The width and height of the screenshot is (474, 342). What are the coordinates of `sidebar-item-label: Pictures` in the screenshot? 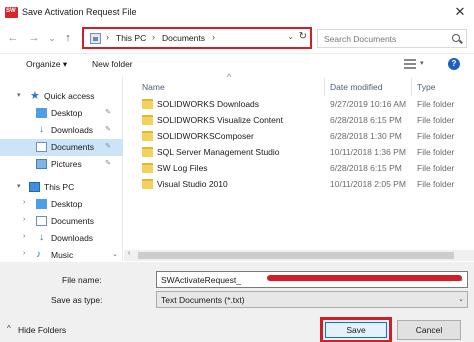 It's located at (66, 164).